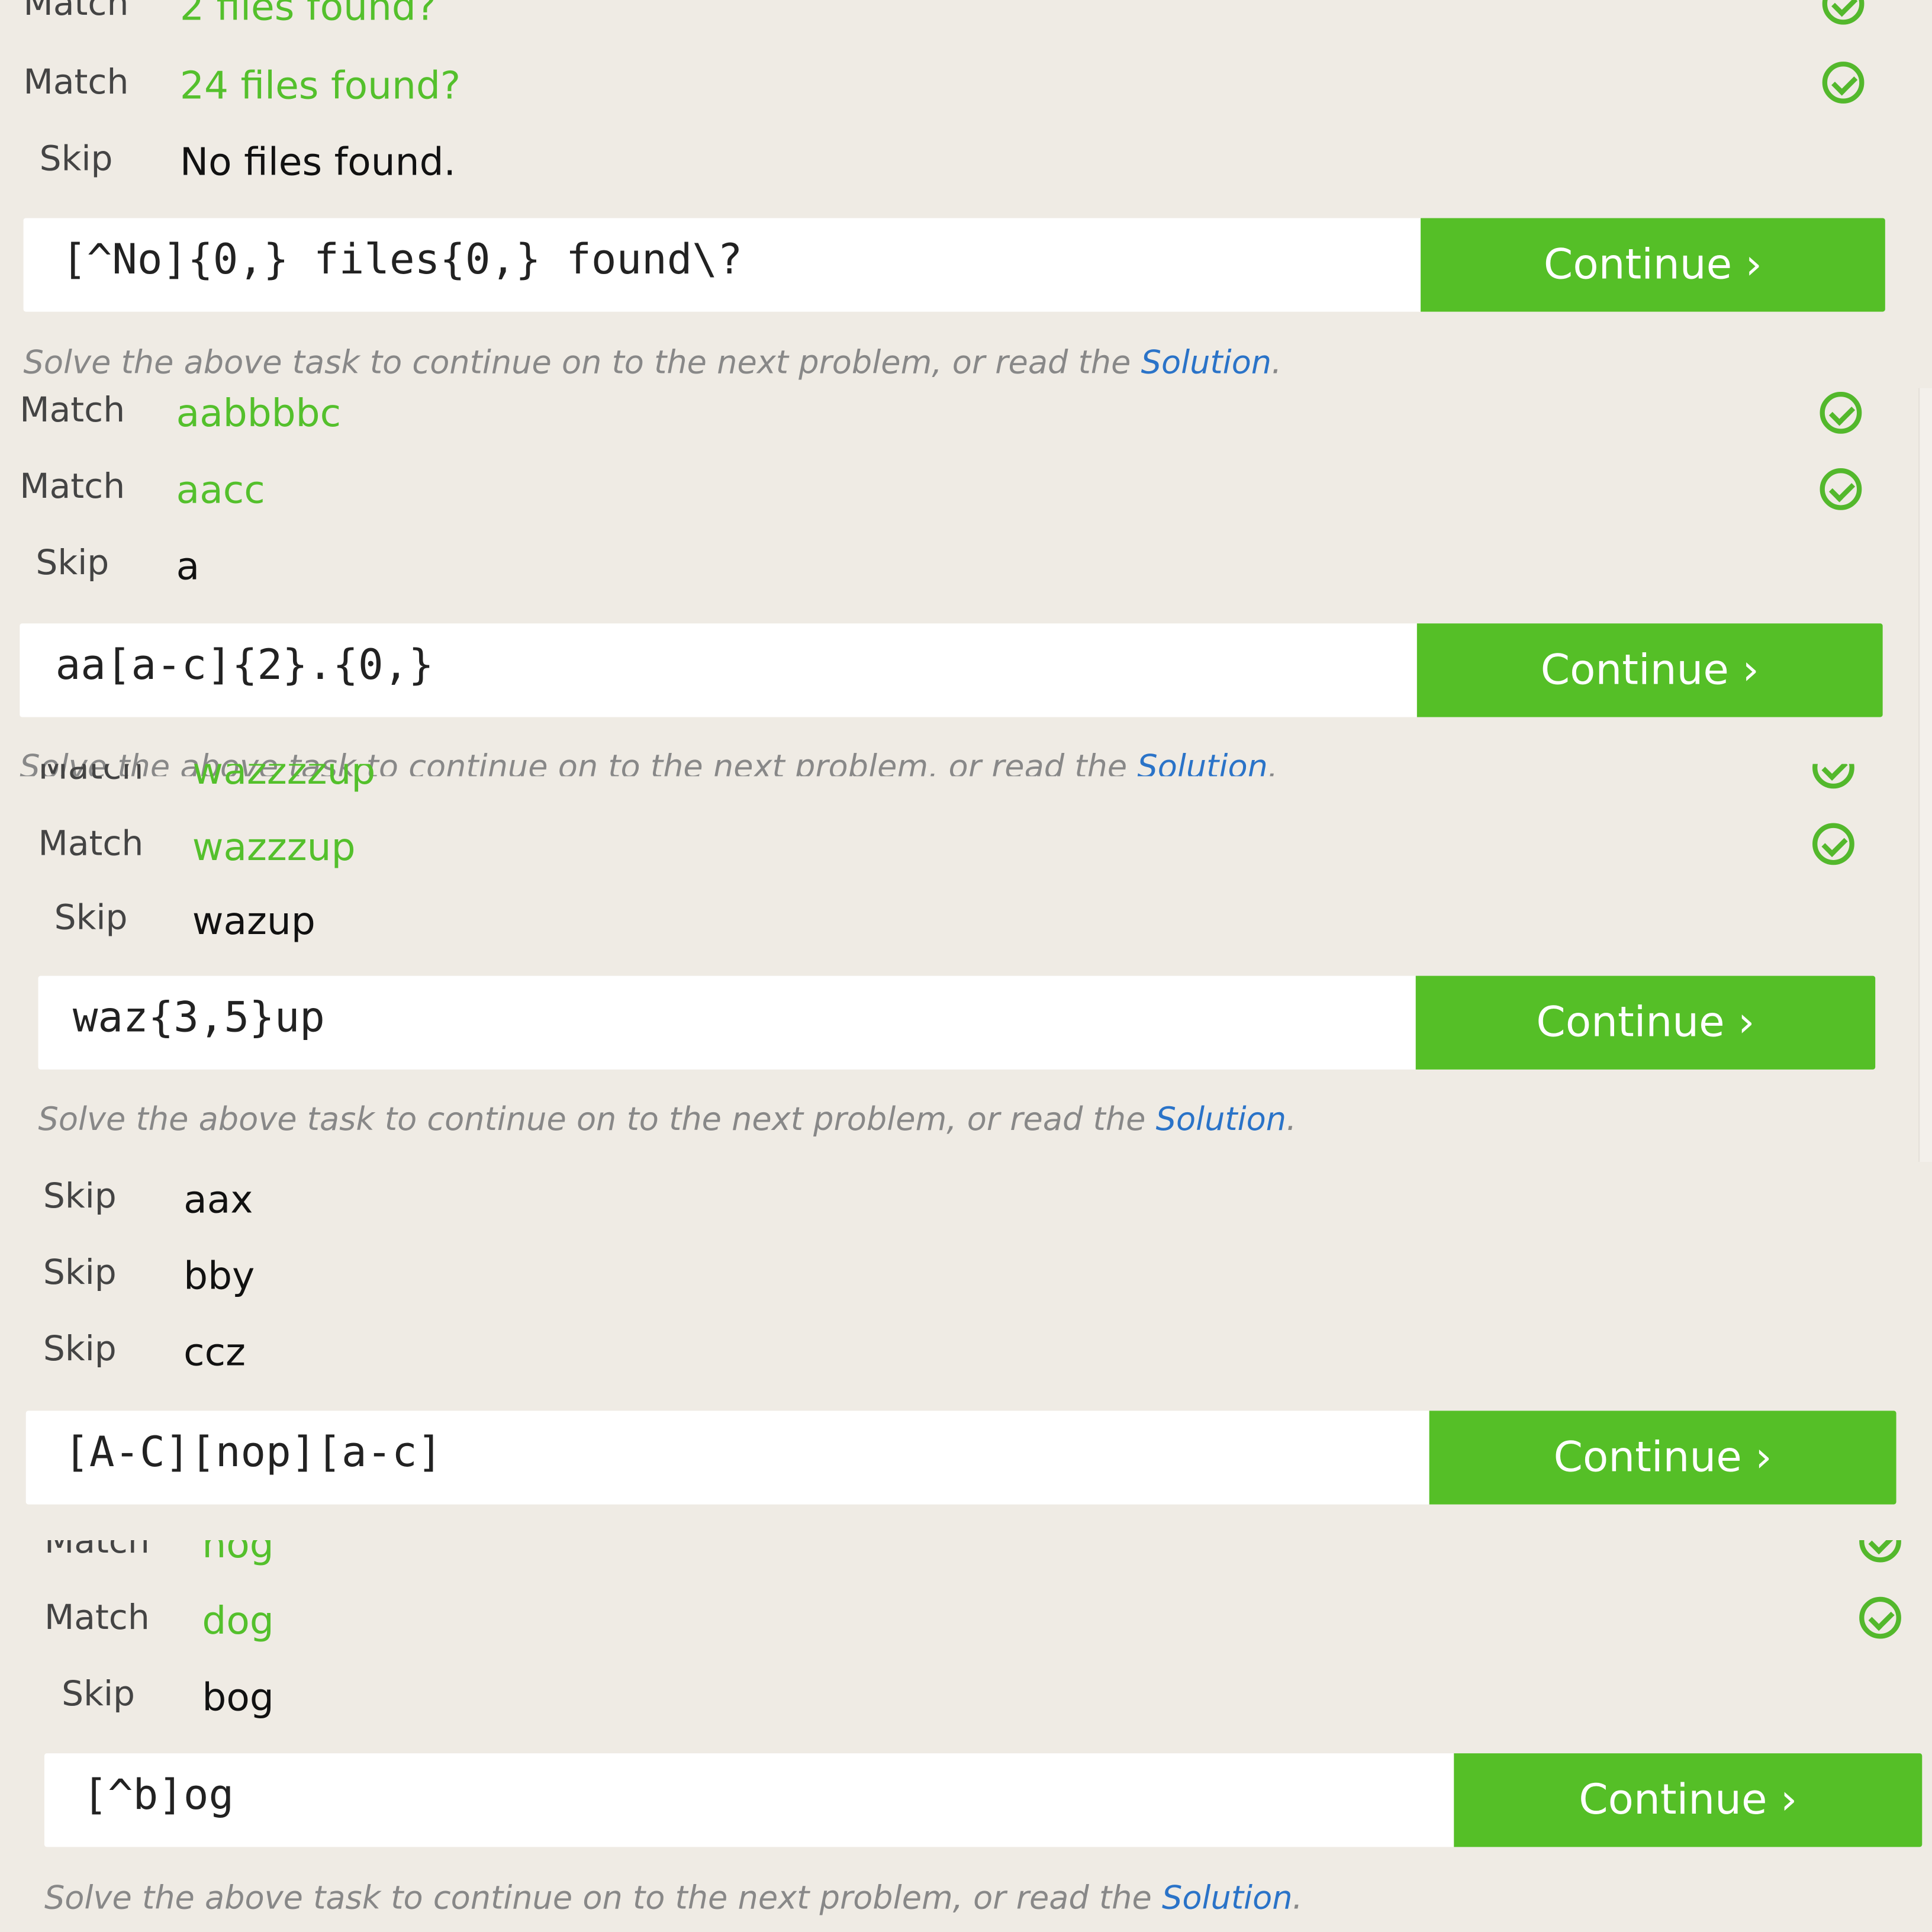  Describe the element at coordinates (966, 490) in the screenshot. I see `task-row: Match aacc` at that location.